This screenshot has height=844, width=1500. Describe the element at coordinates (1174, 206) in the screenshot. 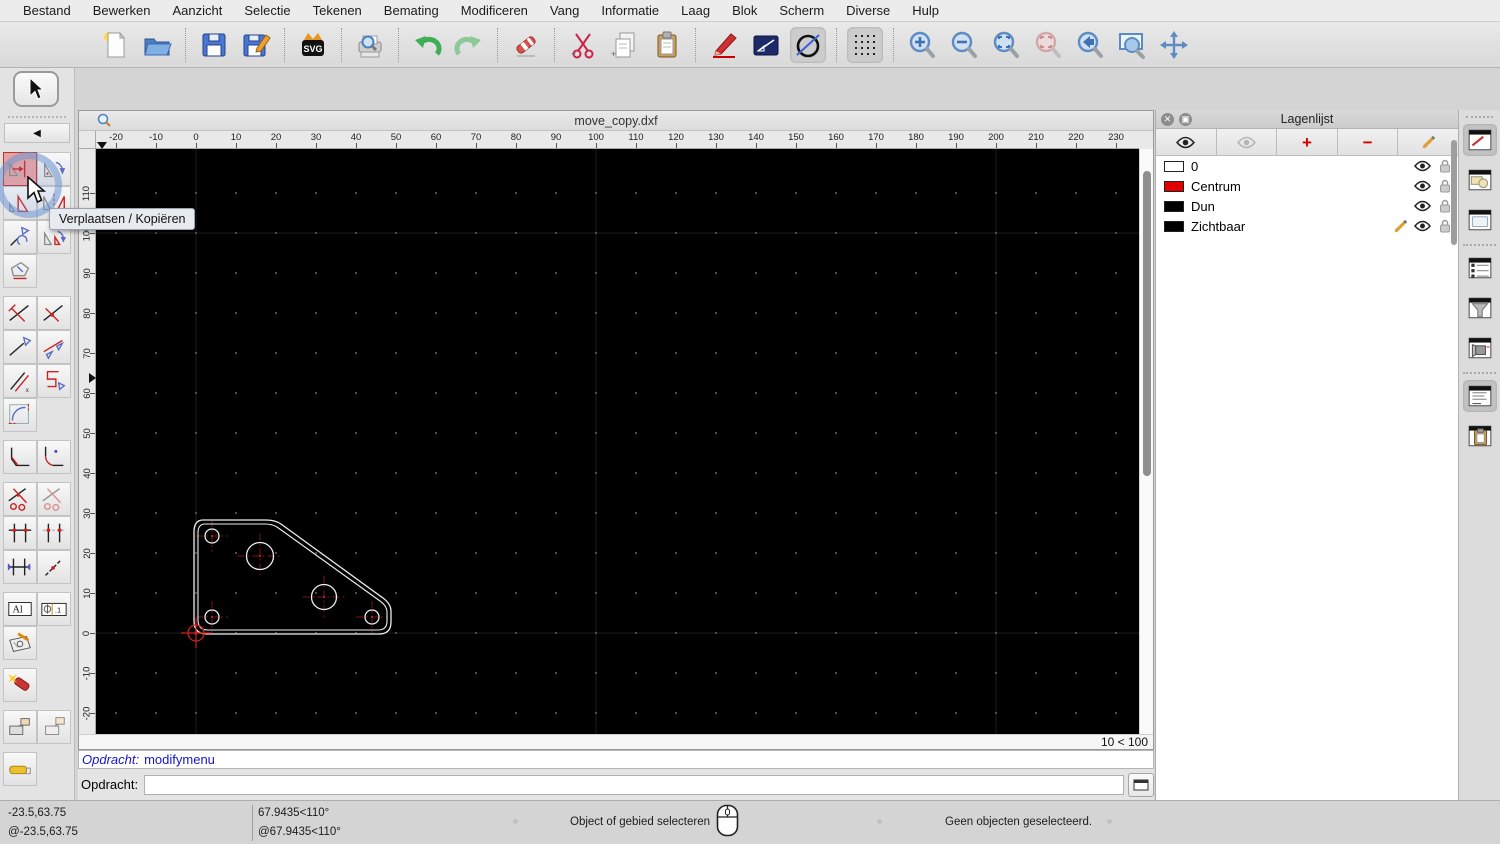

I see `layer-color-swatch` at that location.